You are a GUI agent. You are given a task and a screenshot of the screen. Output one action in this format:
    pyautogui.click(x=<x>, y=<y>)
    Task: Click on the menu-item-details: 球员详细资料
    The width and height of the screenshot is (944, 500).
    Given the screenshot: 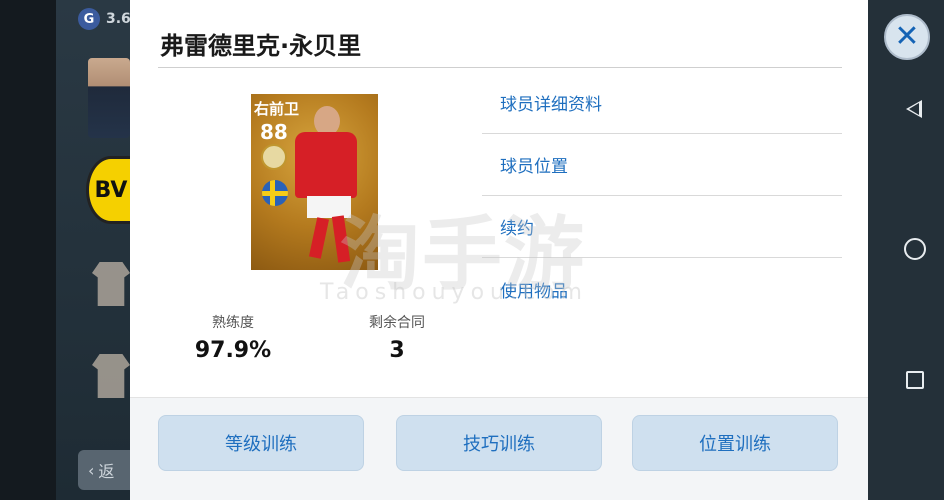 What is the action you would take?
    pyautogui.click(x=662, y=103)
    